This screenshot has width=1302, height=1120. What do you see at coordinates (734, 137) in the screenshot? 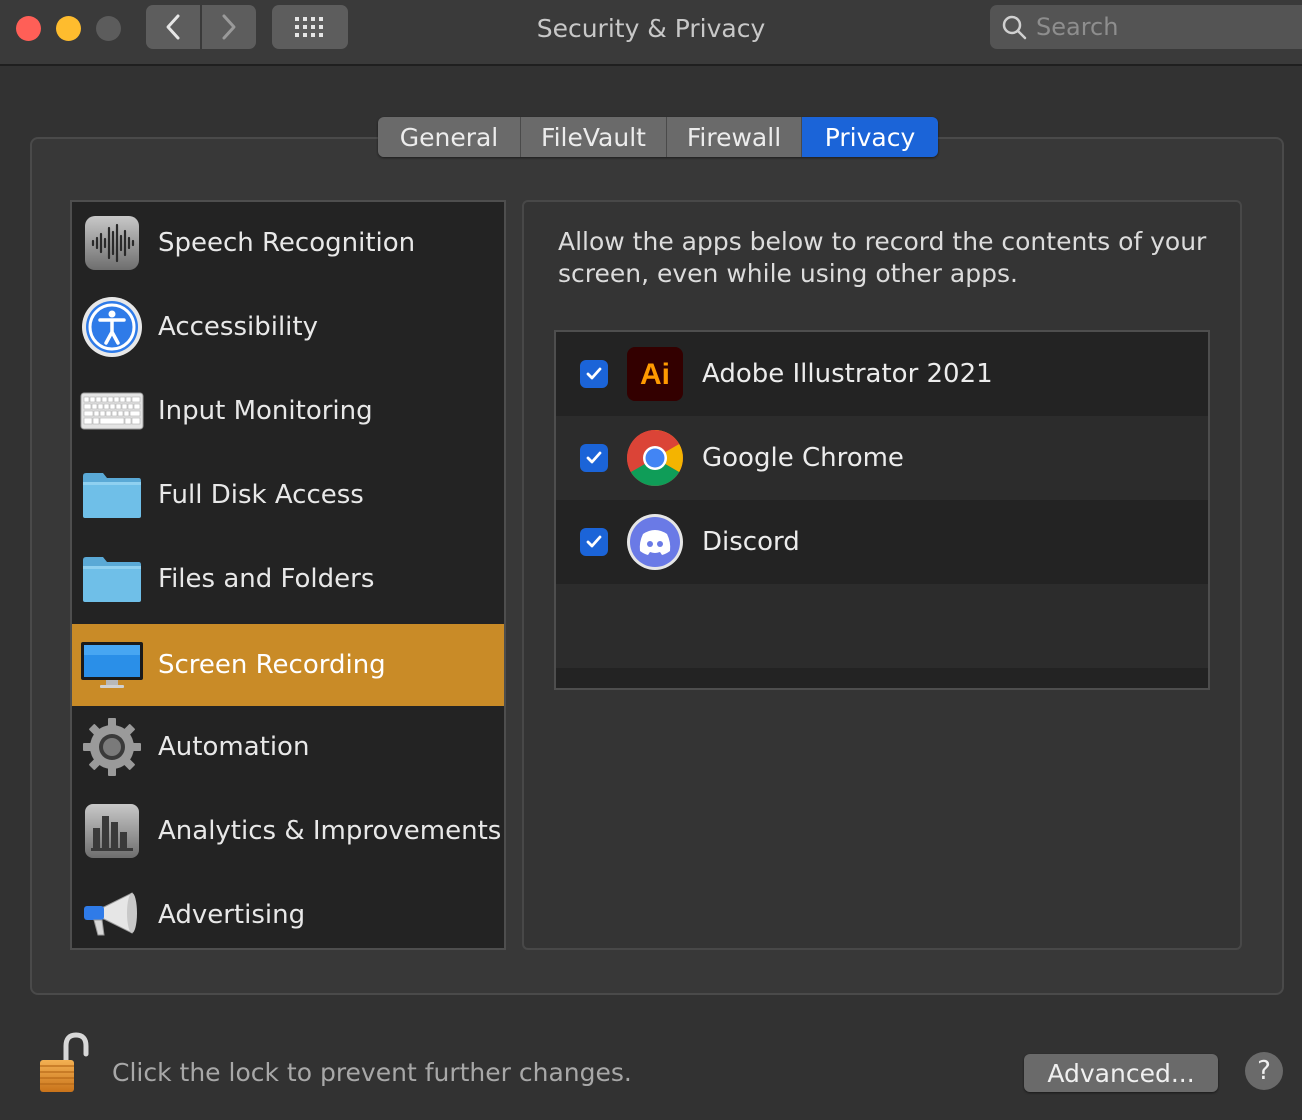
I see `tab-firewall: Firewall` at bounding box center [734, 137].